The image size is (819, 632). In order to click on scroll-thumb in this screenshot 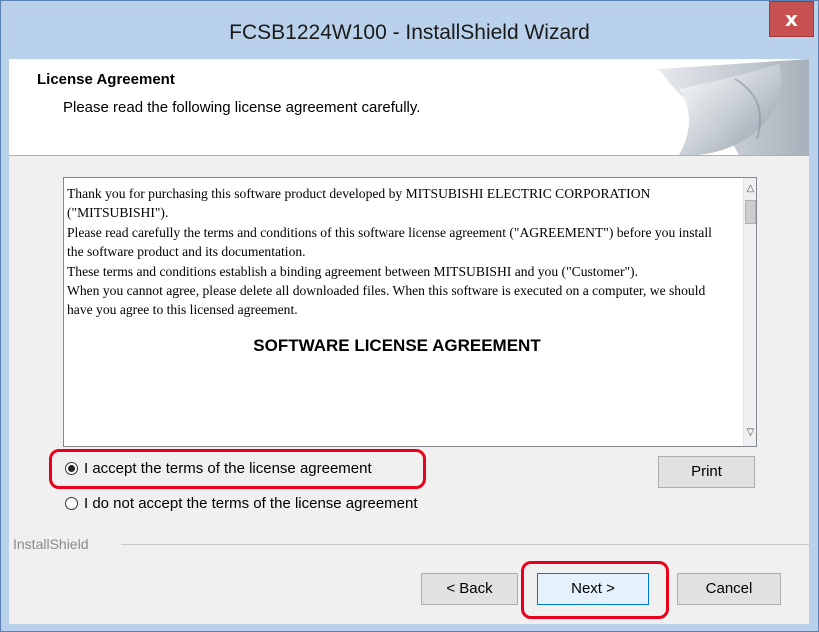, I will do `click(750, 212)`.